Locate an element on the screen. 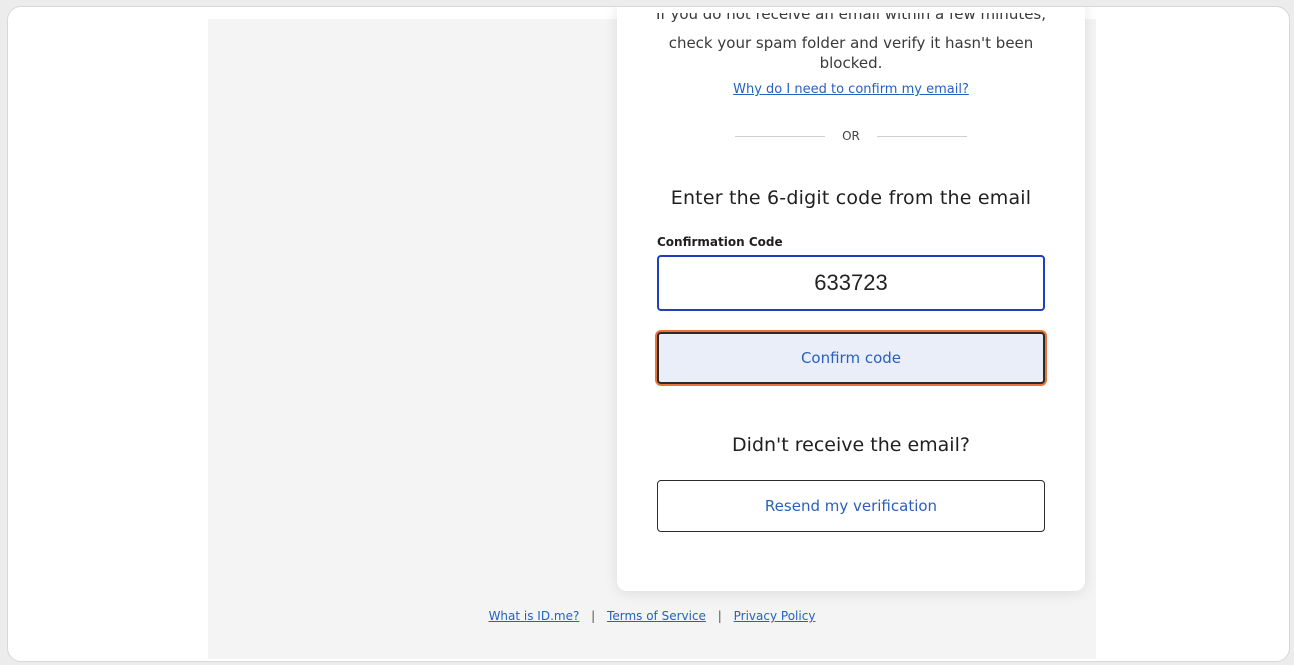  why-confirm-email-link: Why do I need to confirm my email? is located at coordinates (851, 89).